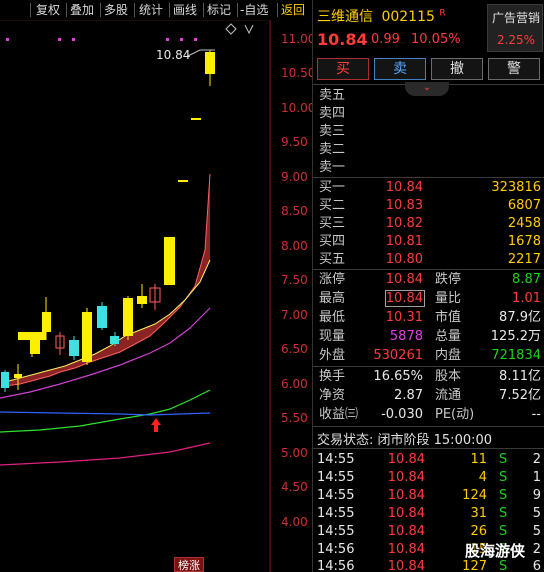 The width and height of the screenshot is (544, 572). What do you see at coordinates (332, 167) in the screenshot?
I see `ask-label: 卖一` at bounding box center [332, 167].